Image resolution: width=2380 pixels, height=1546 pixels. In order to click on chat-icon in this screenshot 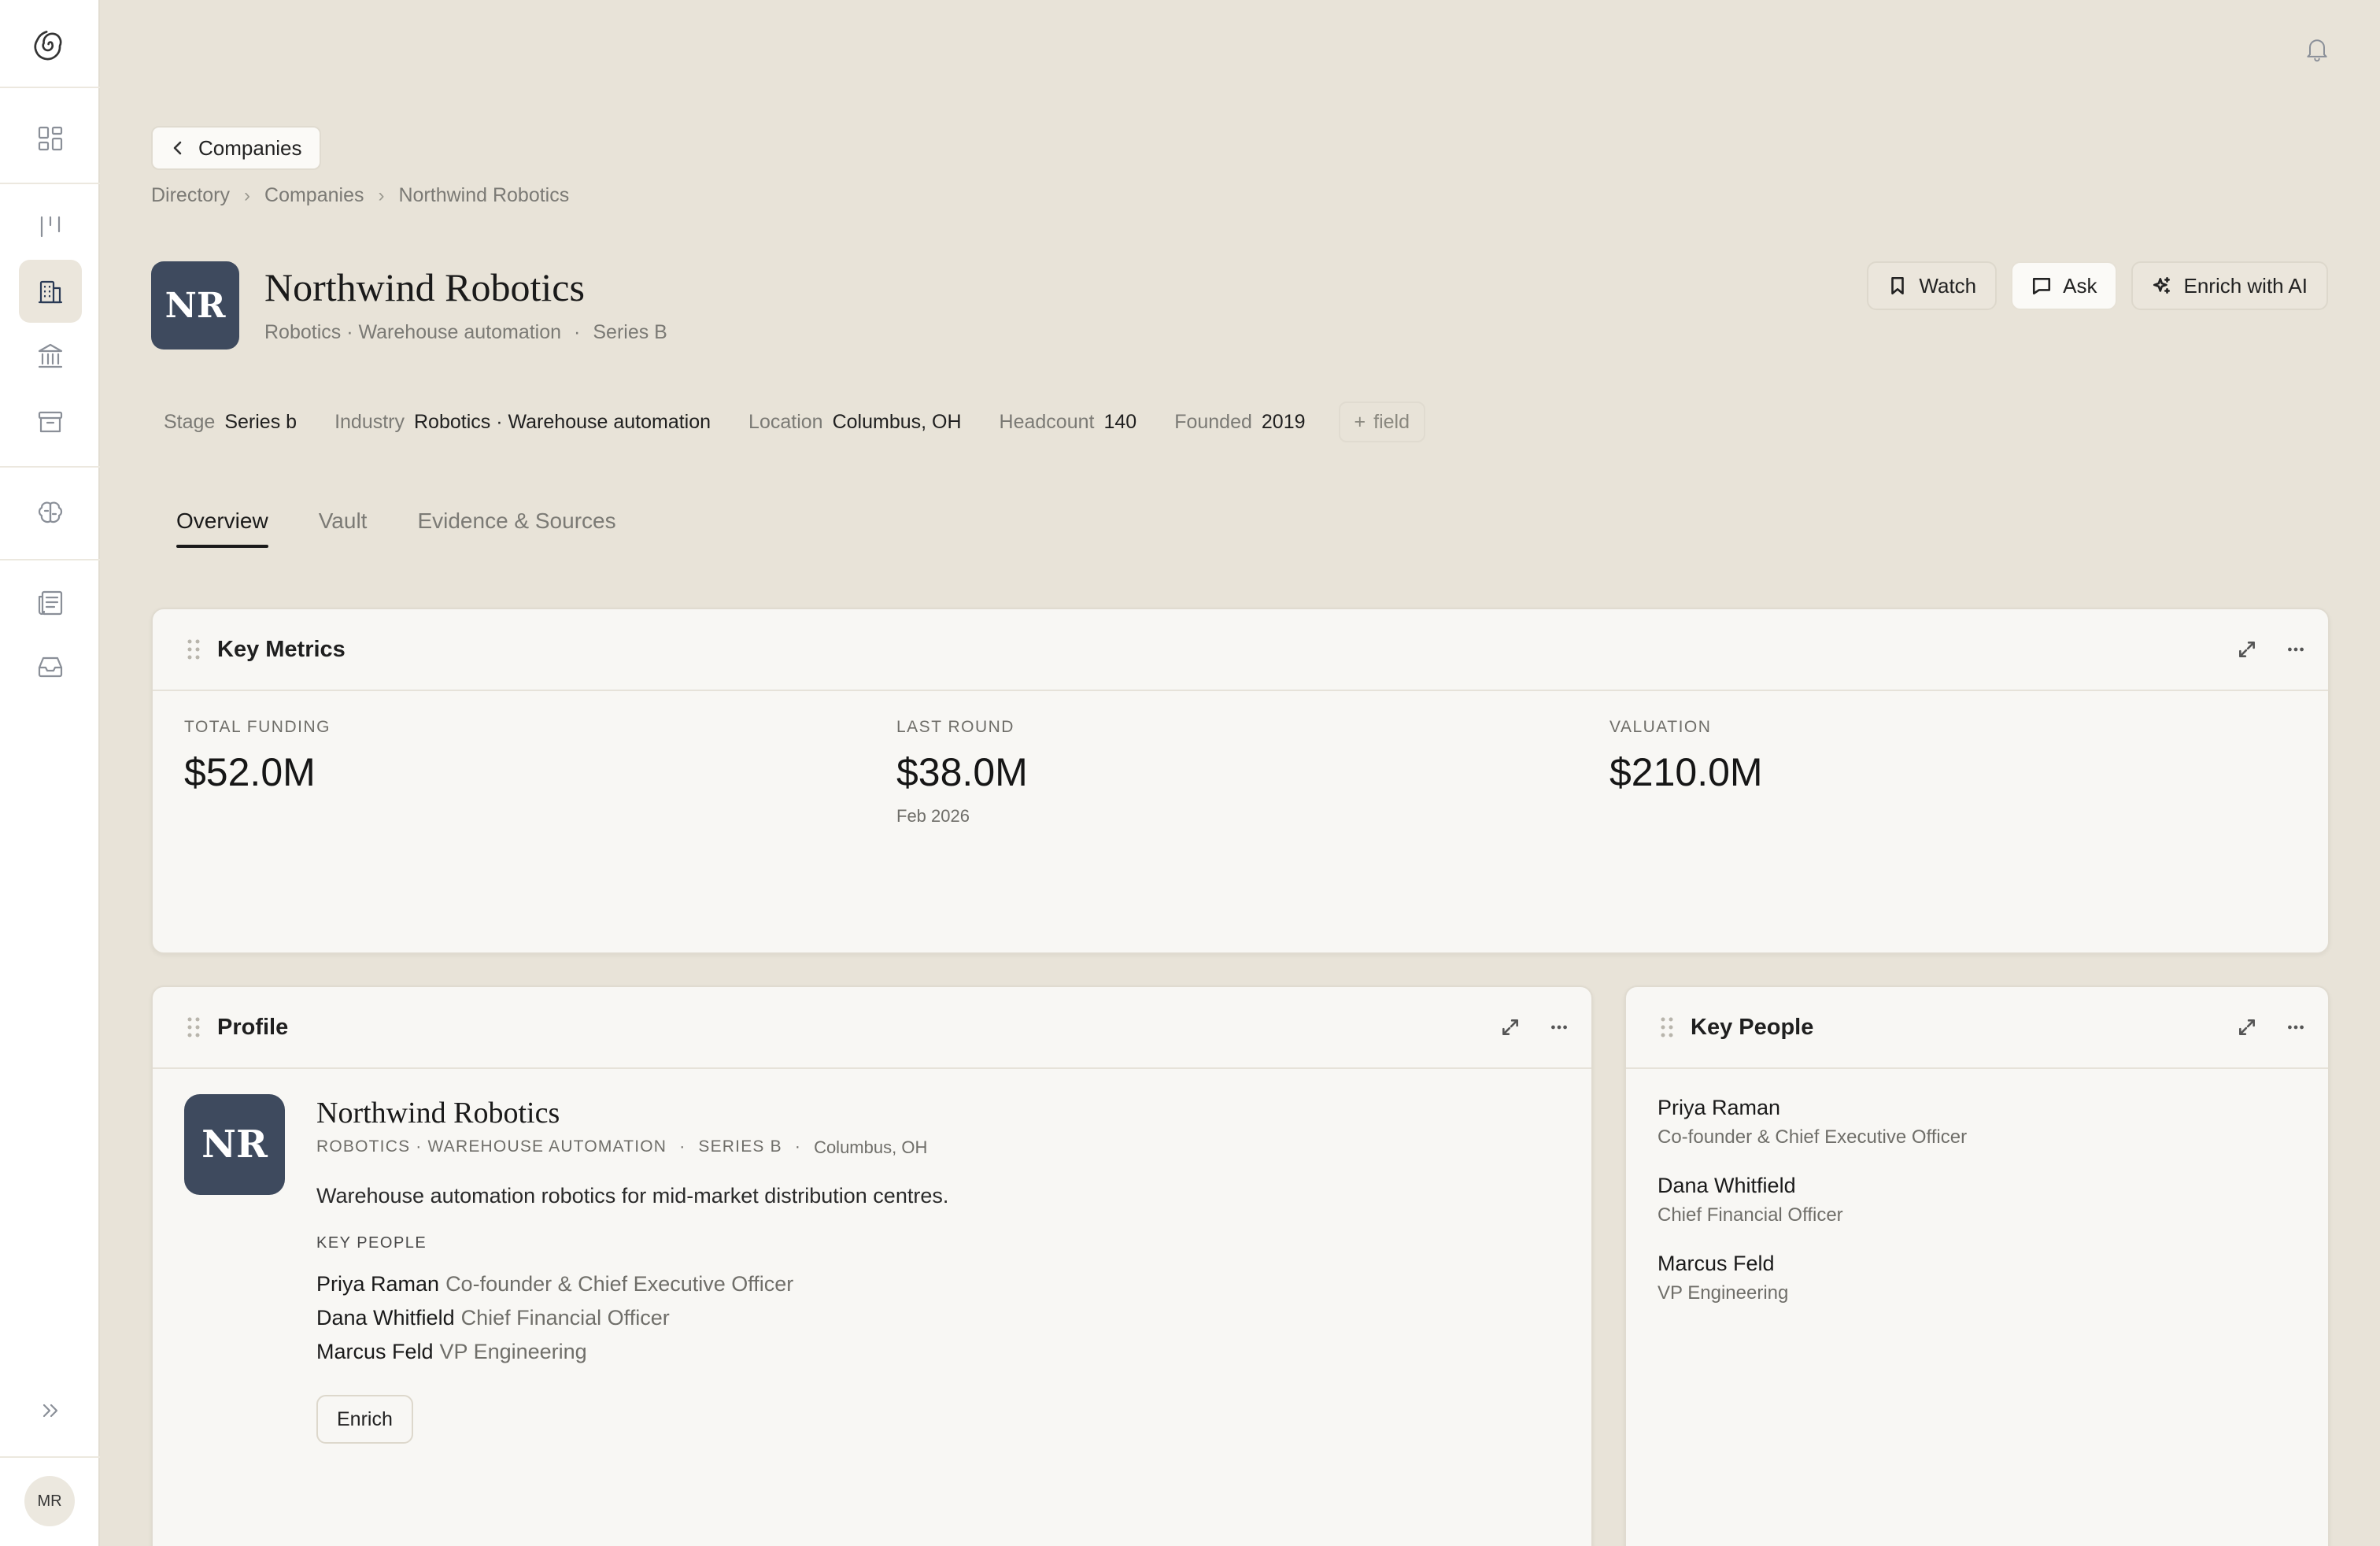, I will do `click(2042, 286)`.